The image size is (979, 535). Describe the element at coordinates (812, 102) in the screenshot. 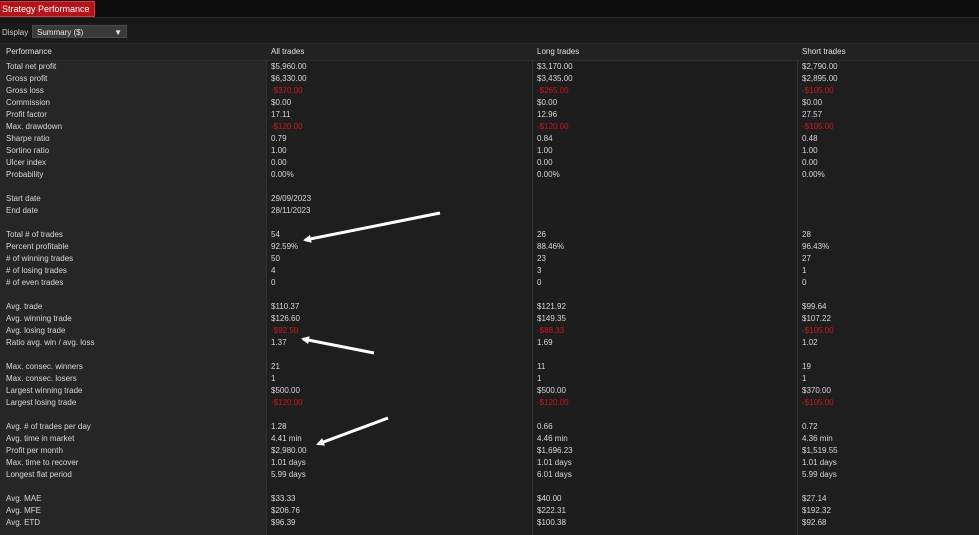

I see `short-trades-value: $0.00` at that location.